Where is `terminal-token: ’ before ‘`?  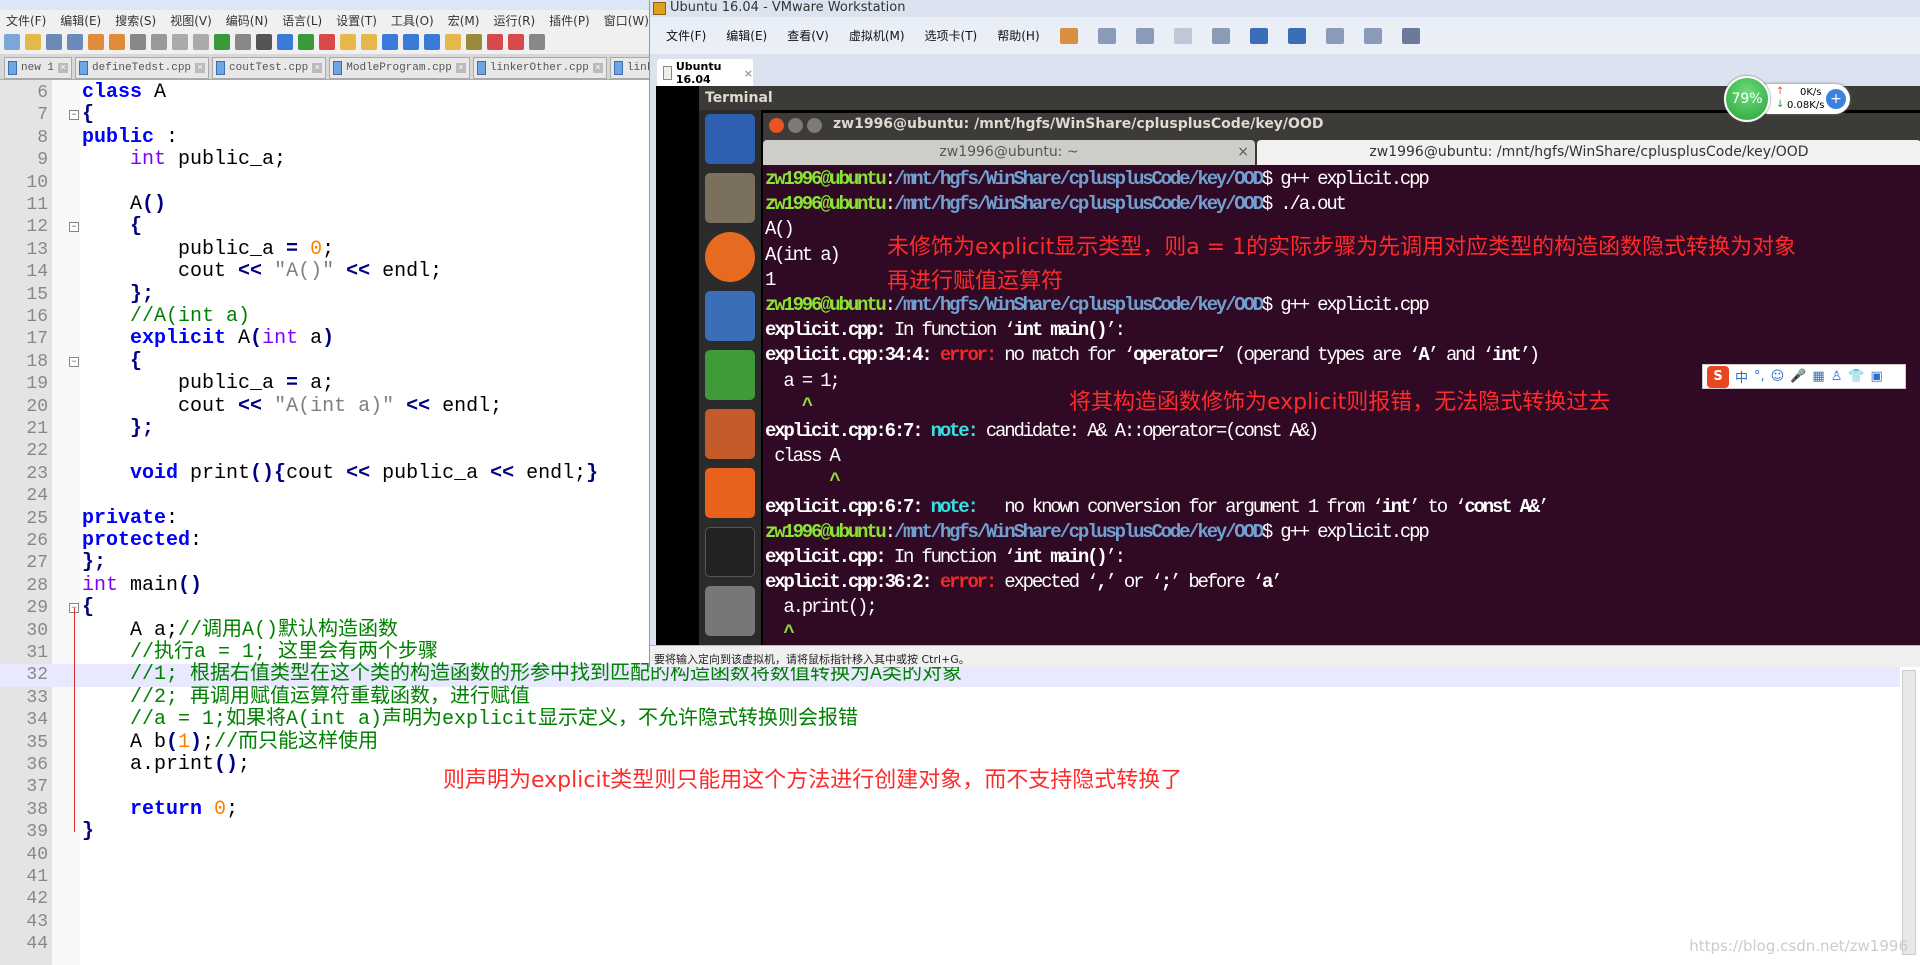
terminal-token: ’ before ‘ is located at coordinates (1216, 582).